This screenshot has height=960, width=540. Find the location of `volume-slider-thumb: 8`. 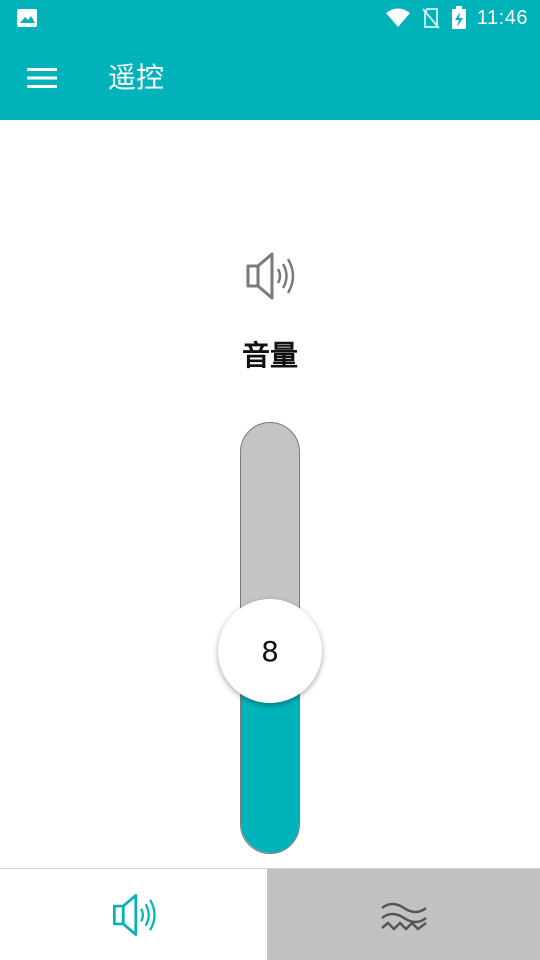

volume-slider-thumb: 8 is located at coordinates (270, 651).